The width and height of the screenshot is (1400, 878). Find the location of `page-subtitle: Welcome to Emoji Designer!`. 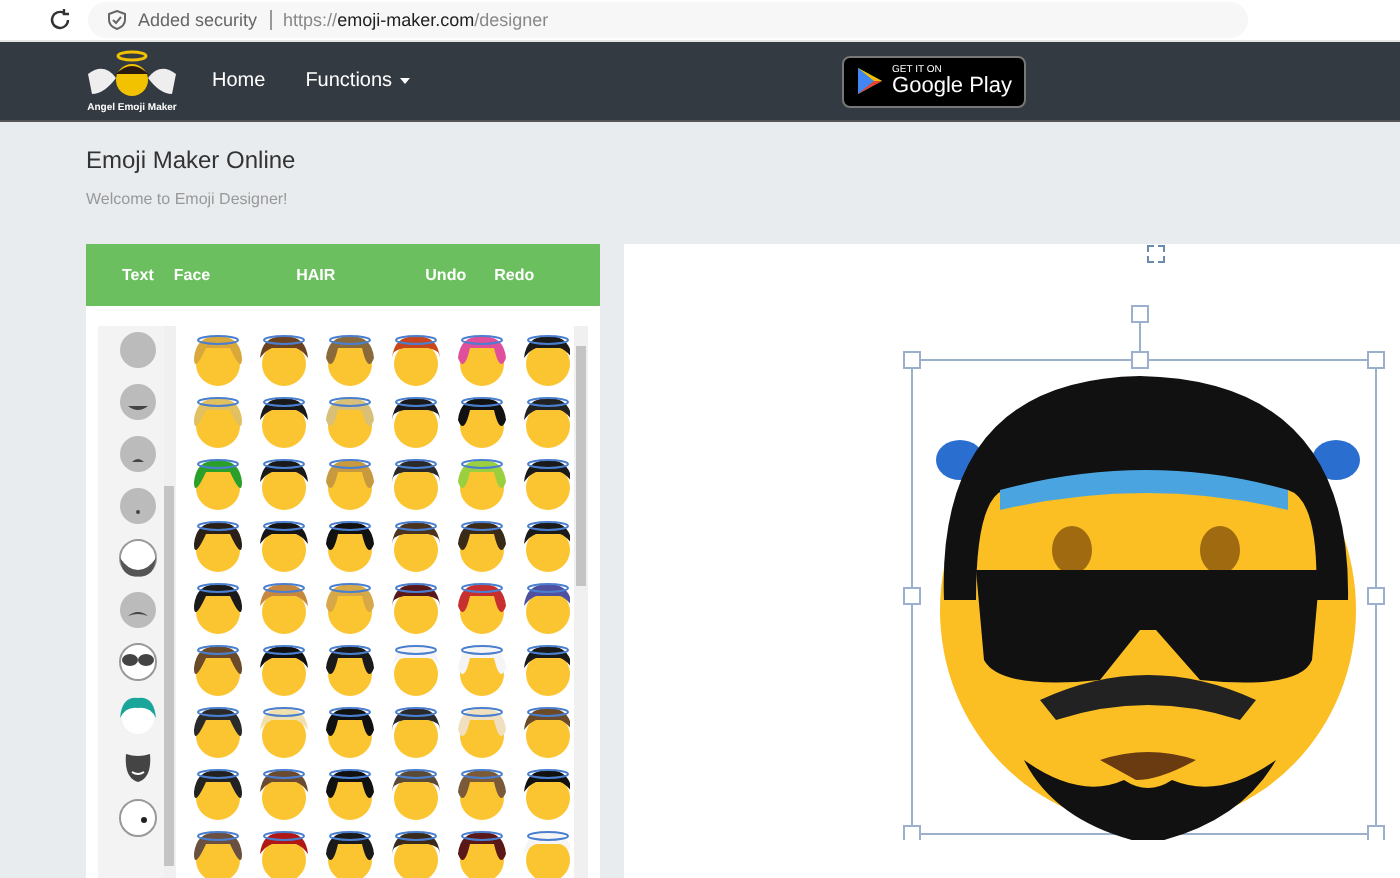

page-subtitle: Welcome to Emoji Designer! is located at coordinates (188, 199).